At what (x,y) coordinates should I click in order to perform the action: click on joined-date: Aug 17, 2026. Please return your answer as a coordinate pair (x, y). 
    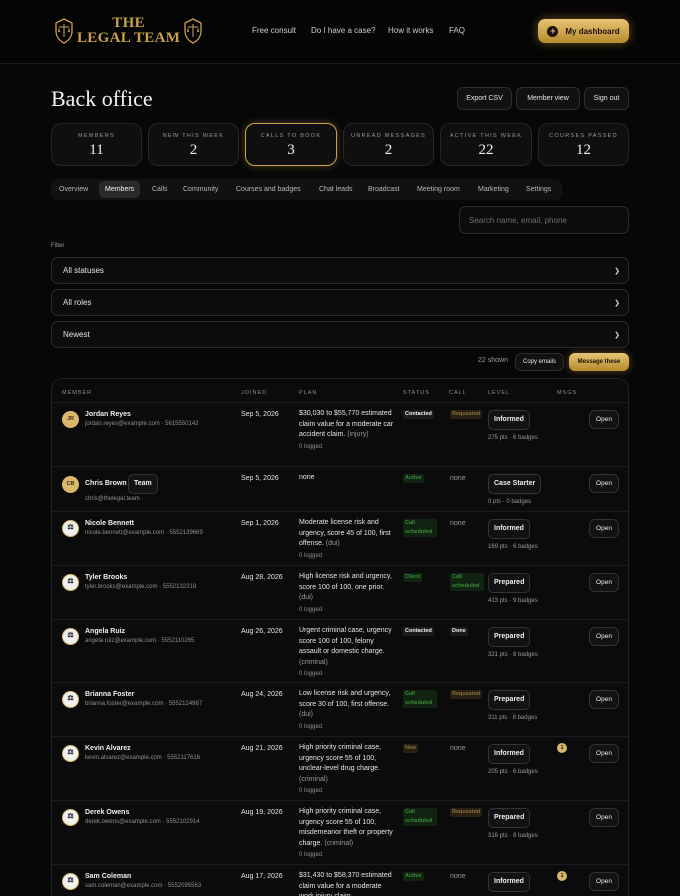
    Looking at the image, I should click on (262, 876).